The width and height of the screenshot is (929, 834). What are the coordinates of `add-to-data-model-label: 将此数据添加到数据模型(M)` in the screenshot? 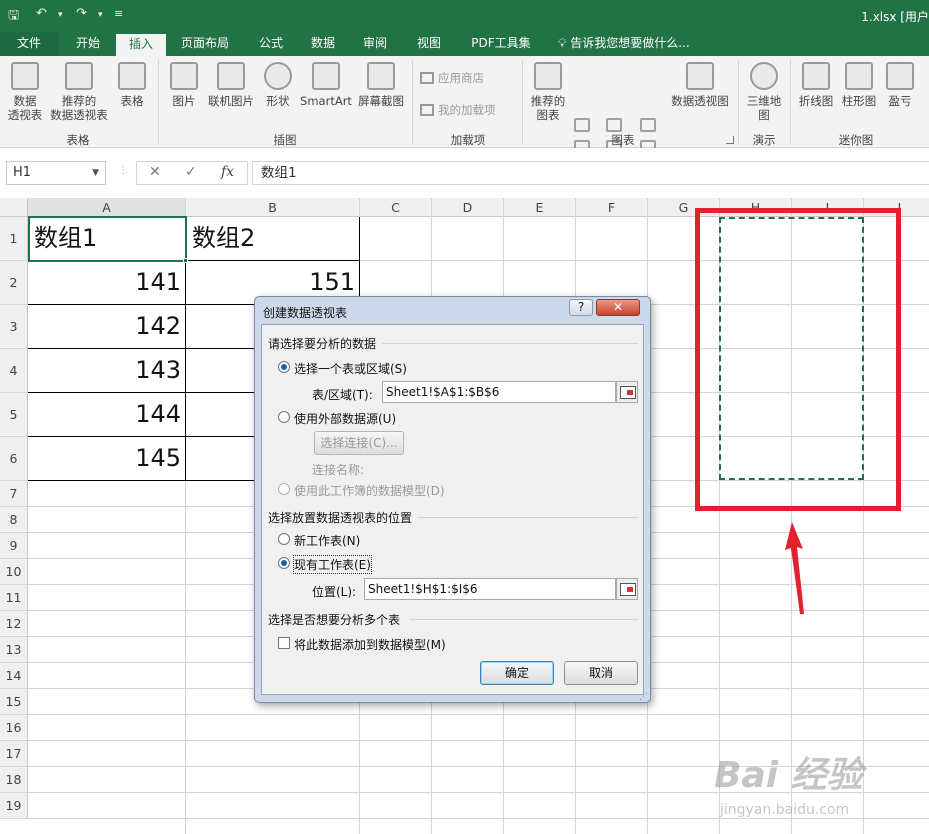 It's located at (370, 644).